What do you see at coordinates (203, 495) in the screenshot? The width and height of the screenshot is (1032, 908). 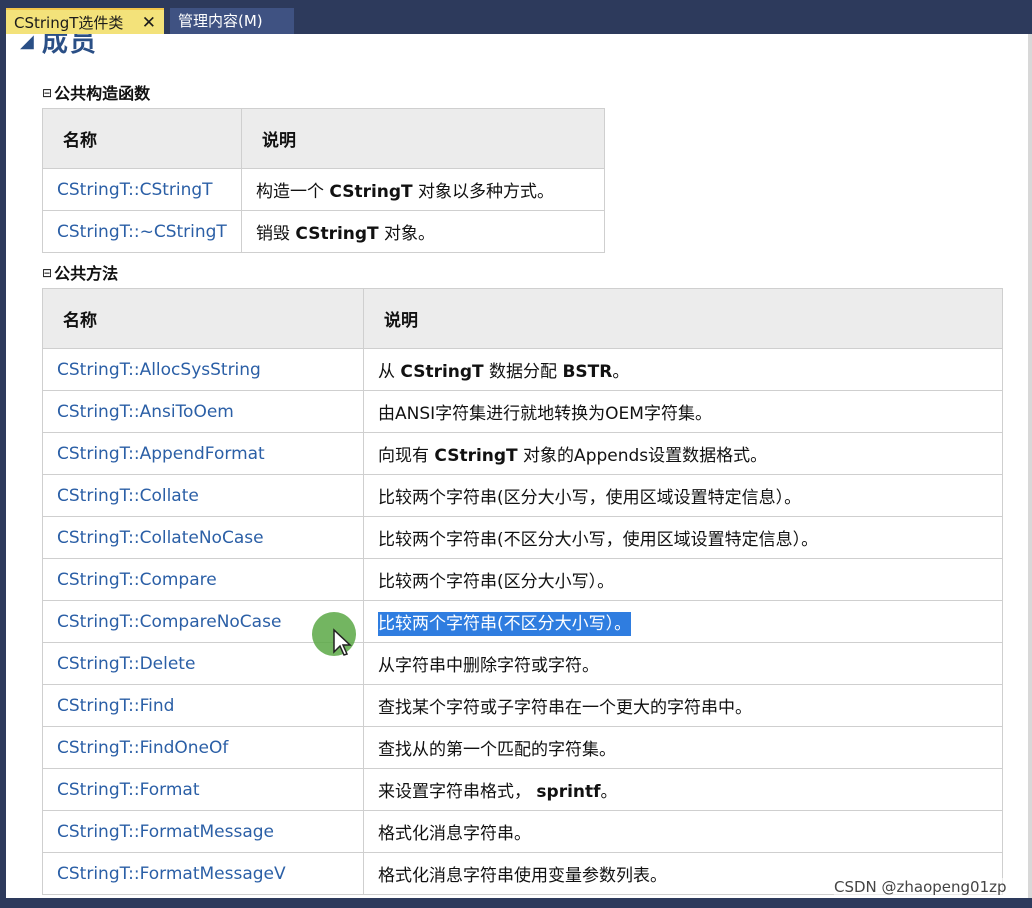 I see `member-link: CStringT::Collate` at bounding box center [203, 495].